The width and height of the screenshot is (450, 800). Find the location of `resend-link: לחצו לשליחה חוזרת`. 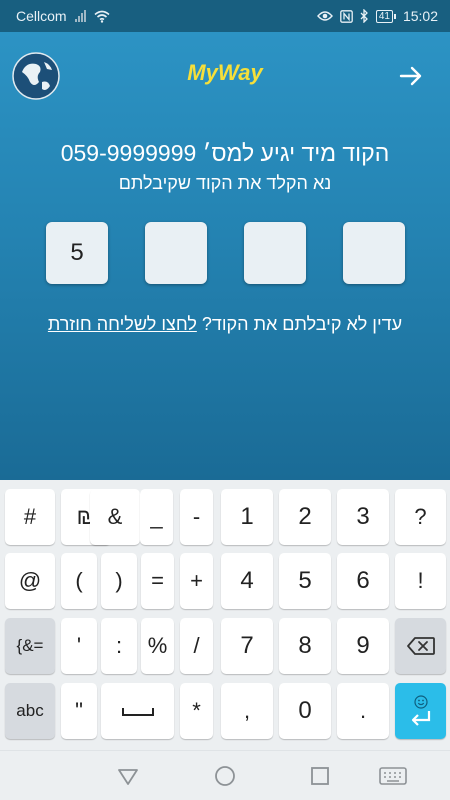

resend-link: לחצו לשליחה חוזרת is located at coordinates (122, 324).